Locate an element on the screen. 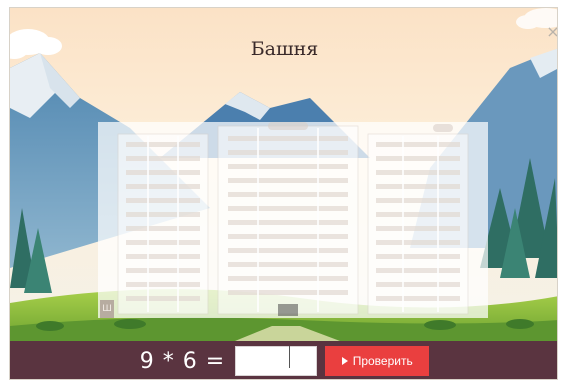  answer-bar: 9 * 6 = Проверить is located at coordinates (283, 360).